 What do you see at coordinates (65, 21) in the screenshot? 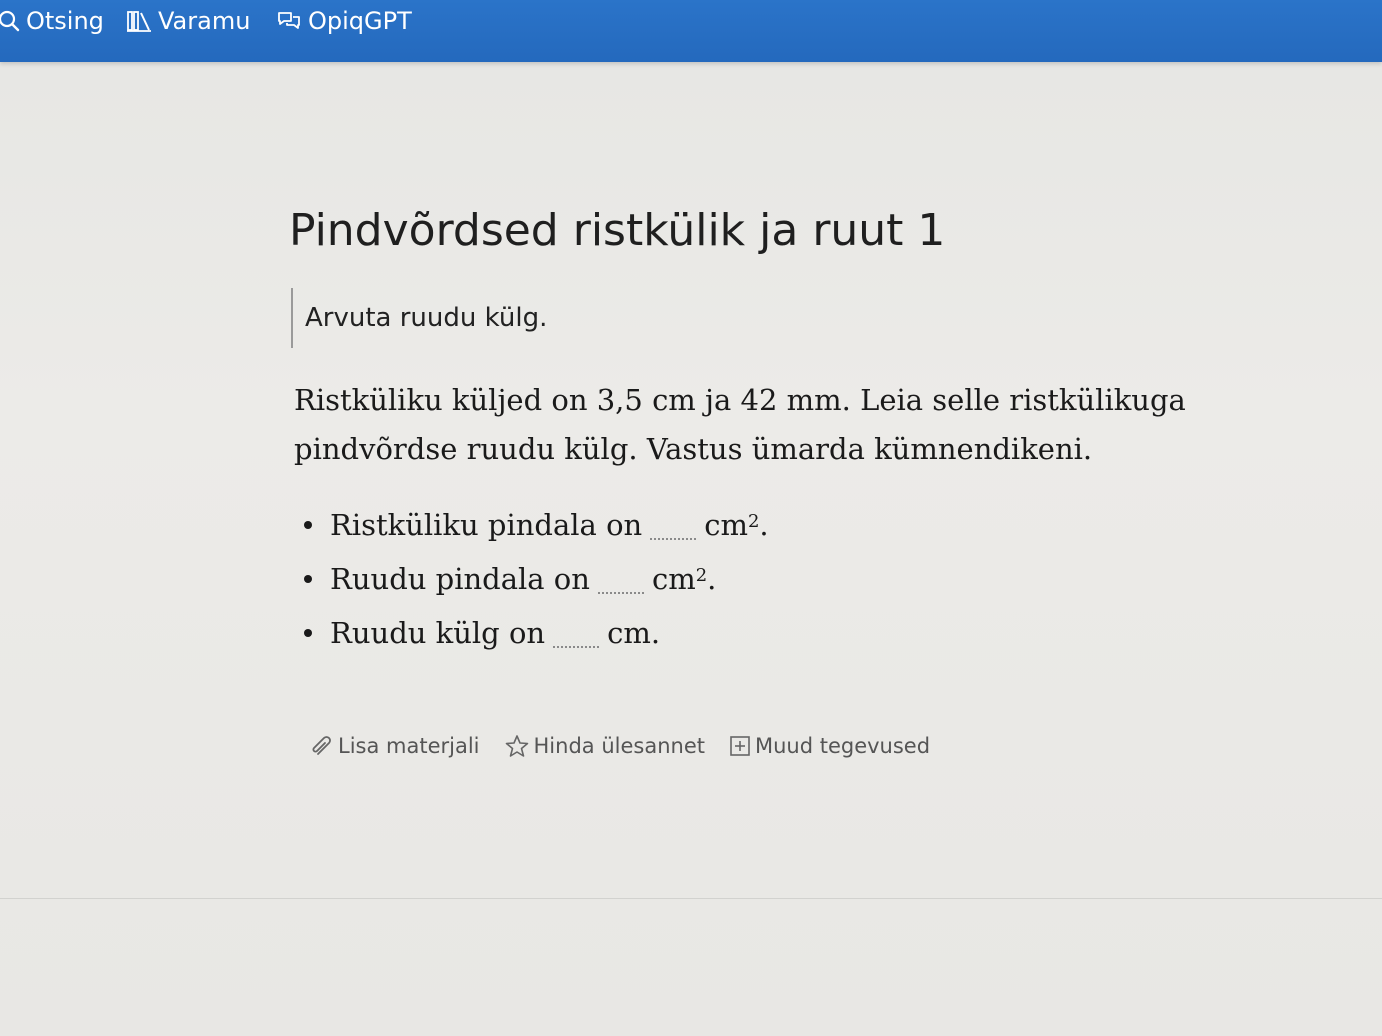
I see `nav-search-label: Otsing` at bounding box center [65, 21].